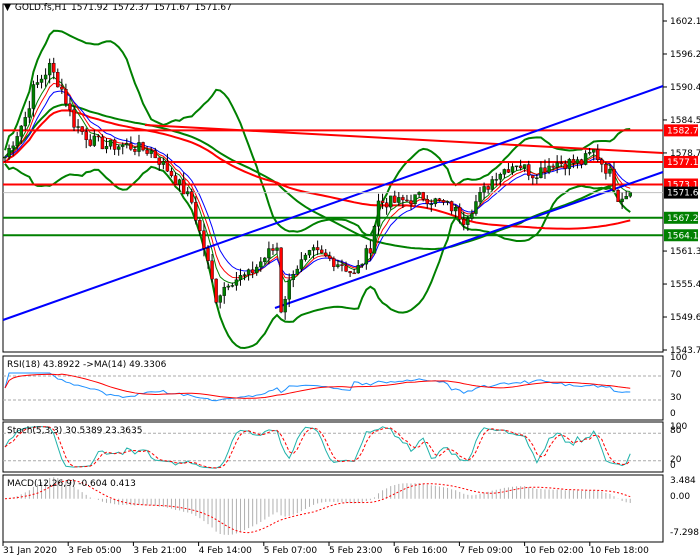 This screenshot has width=700, height=560. I want to click on level-price-label: 1577.10, so click(683, 163).